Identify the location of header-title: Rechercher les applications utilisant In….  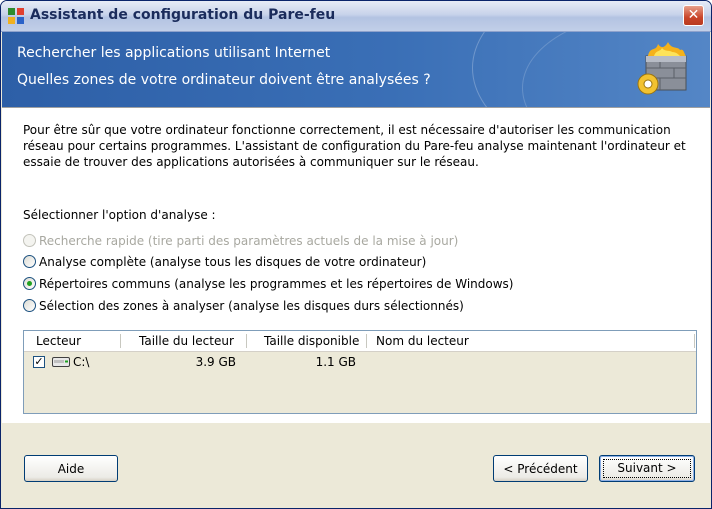
(174, 53).